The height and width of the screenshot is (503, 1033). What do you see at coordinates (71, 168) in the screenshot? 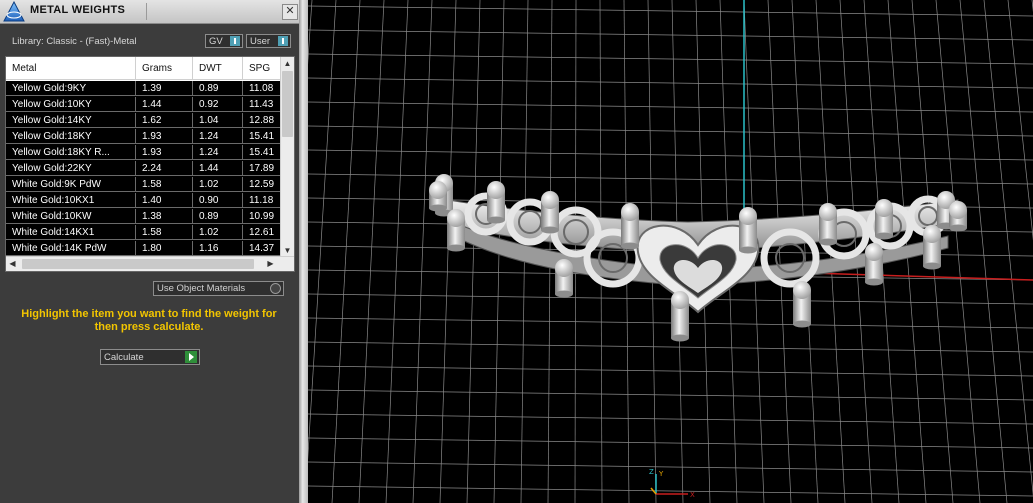
I see `metal-cell: Yellow Gold:22KY` at bounding box center [71, 168].